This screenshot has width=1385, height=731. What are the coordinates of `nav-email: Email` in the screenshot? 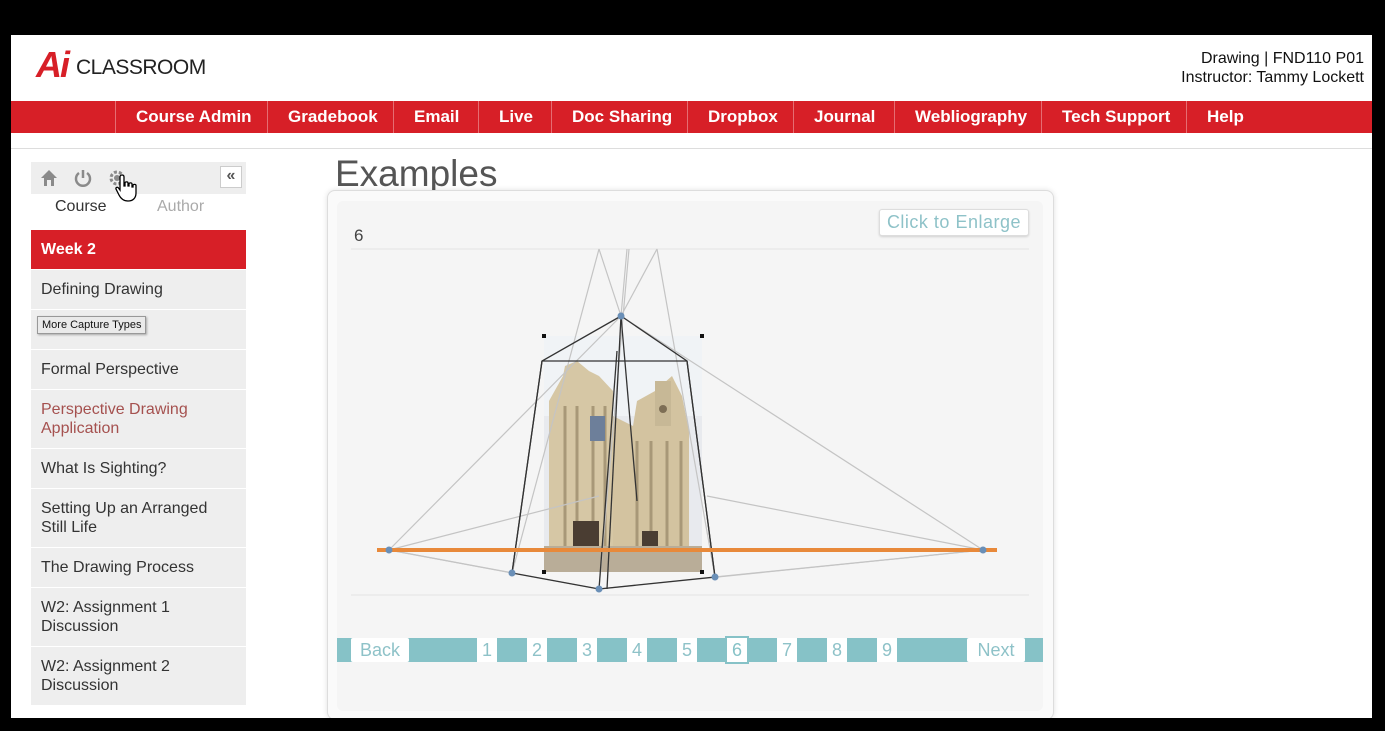 It's located at (436, 117).